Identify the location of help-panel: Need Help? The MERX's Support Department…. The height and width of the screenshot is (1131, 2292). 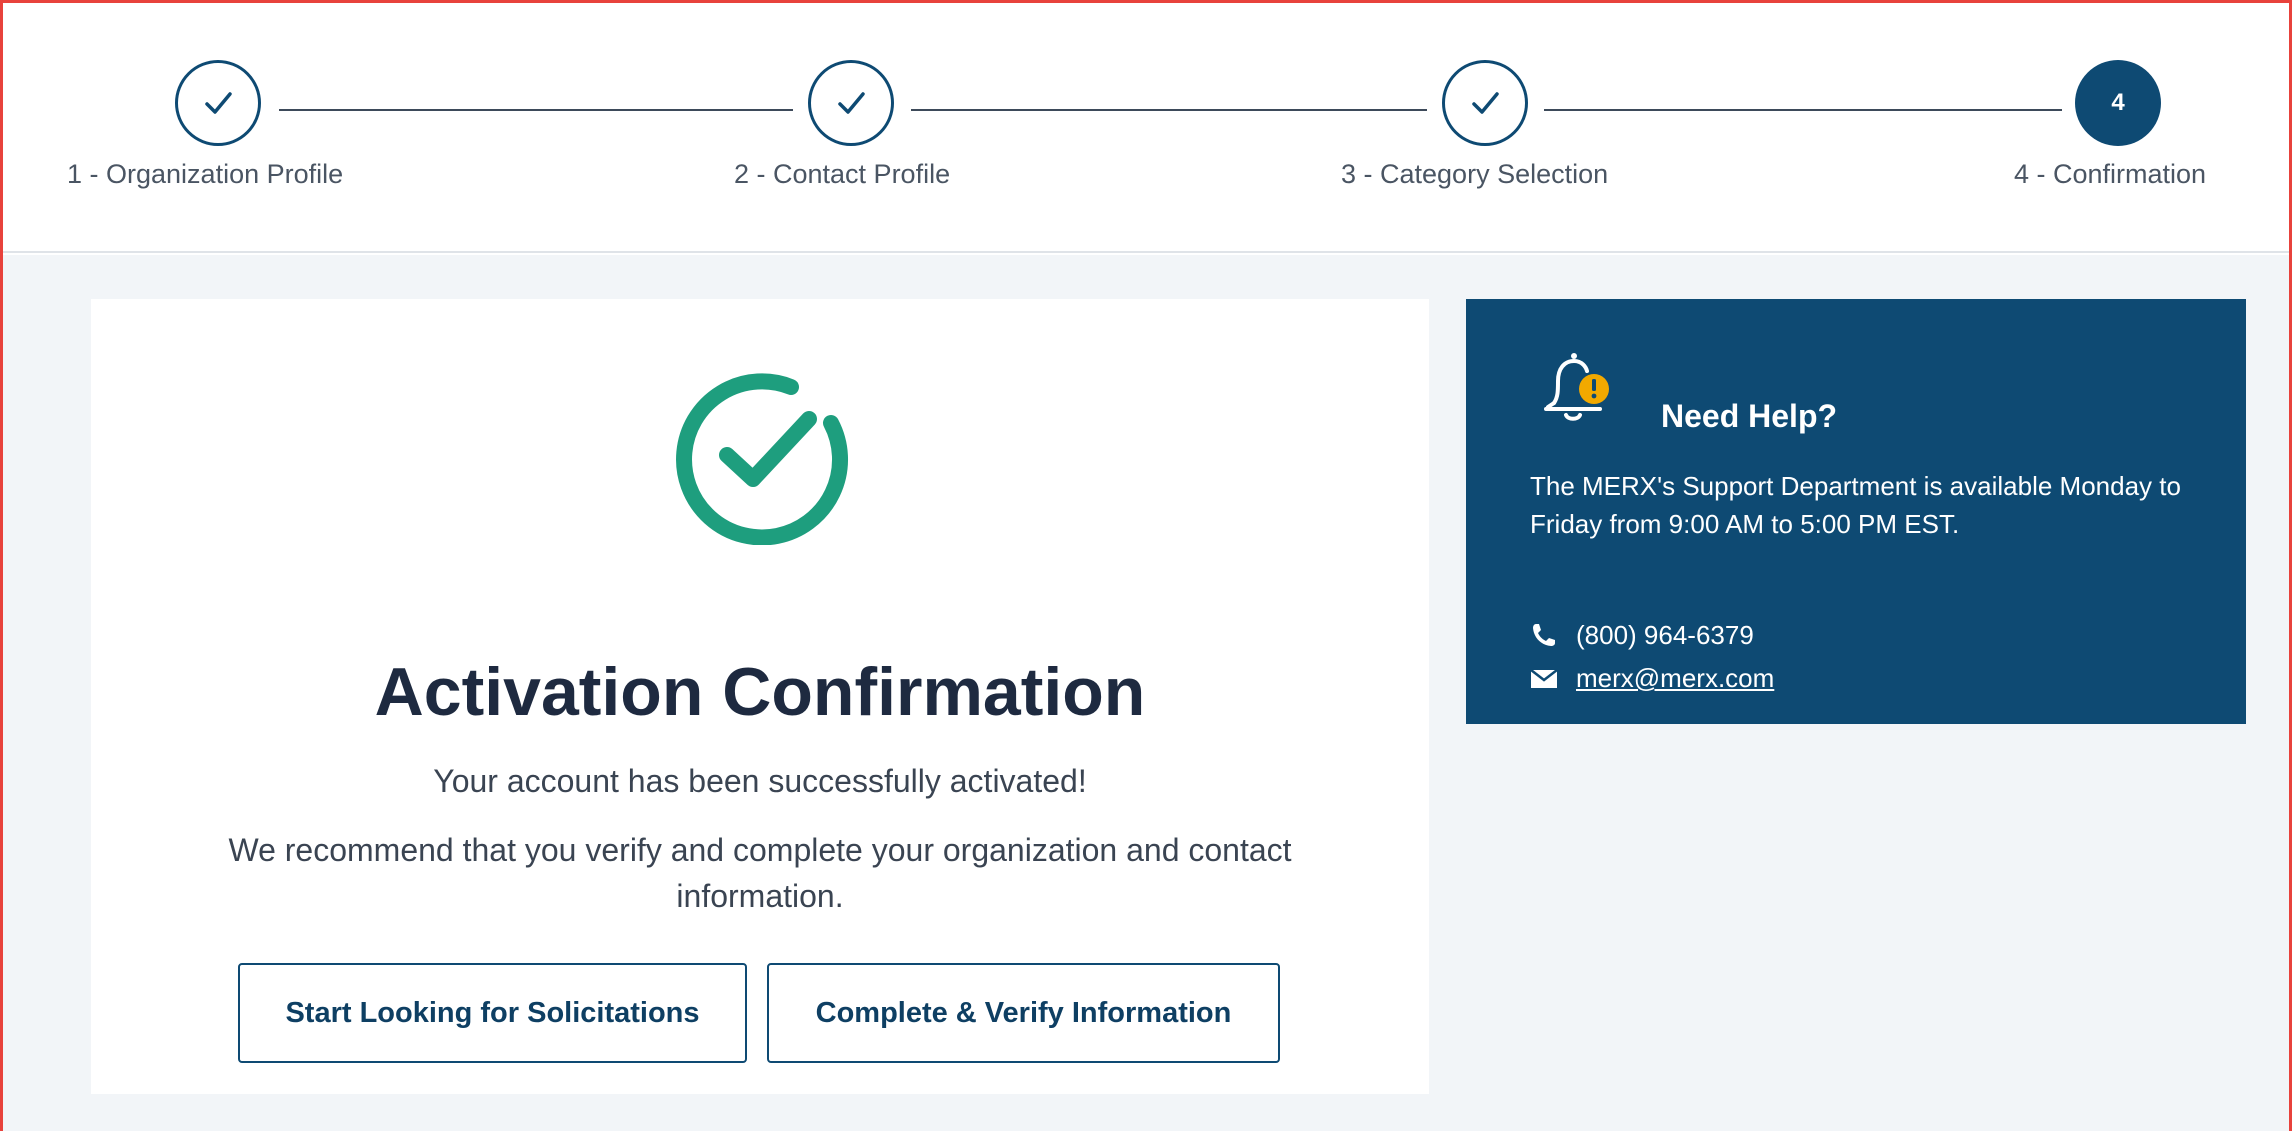
(1856, 511).